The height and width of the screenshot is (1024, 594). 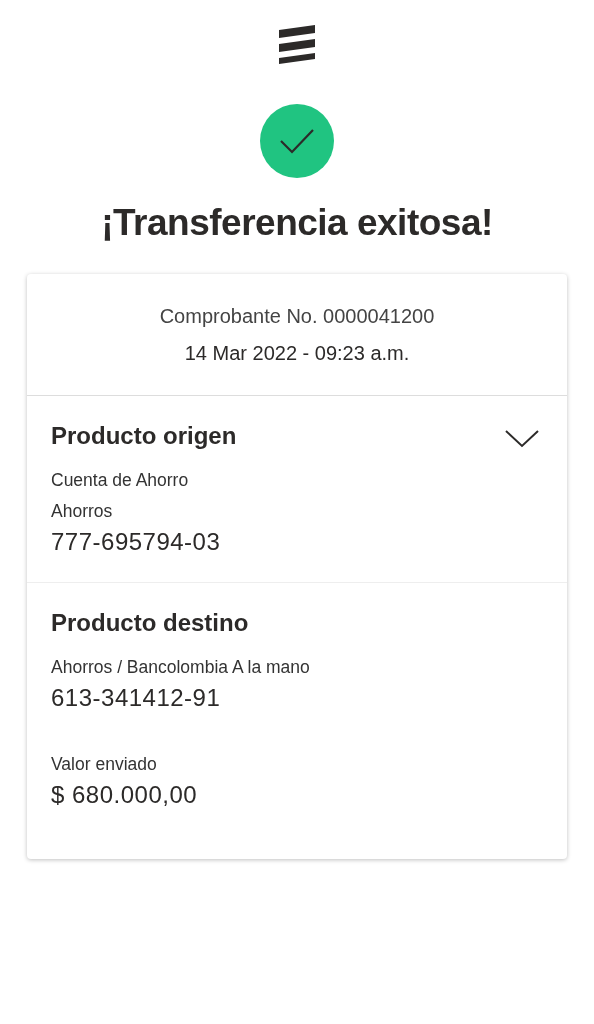 I want to click on receipt-date: 14 Mar 2022 - 09:23 a.m., so click(x=297, y=353).